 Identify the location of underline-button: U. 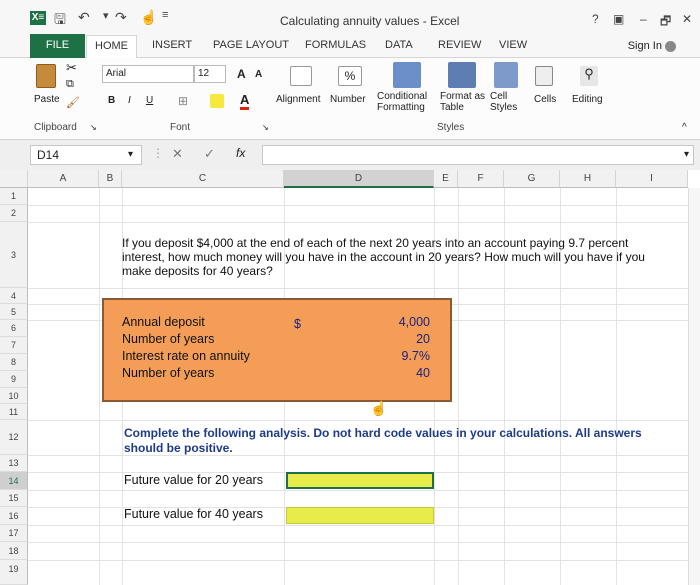
(149, 100).